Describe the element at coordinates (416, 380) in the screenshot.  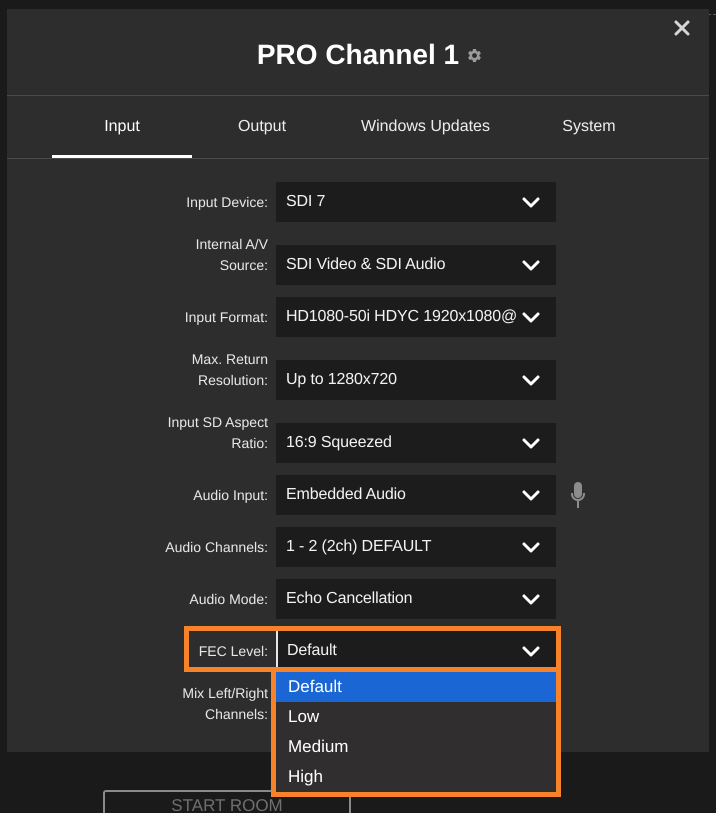
I see `dropdown-select: Up to 1280x720` at that location.